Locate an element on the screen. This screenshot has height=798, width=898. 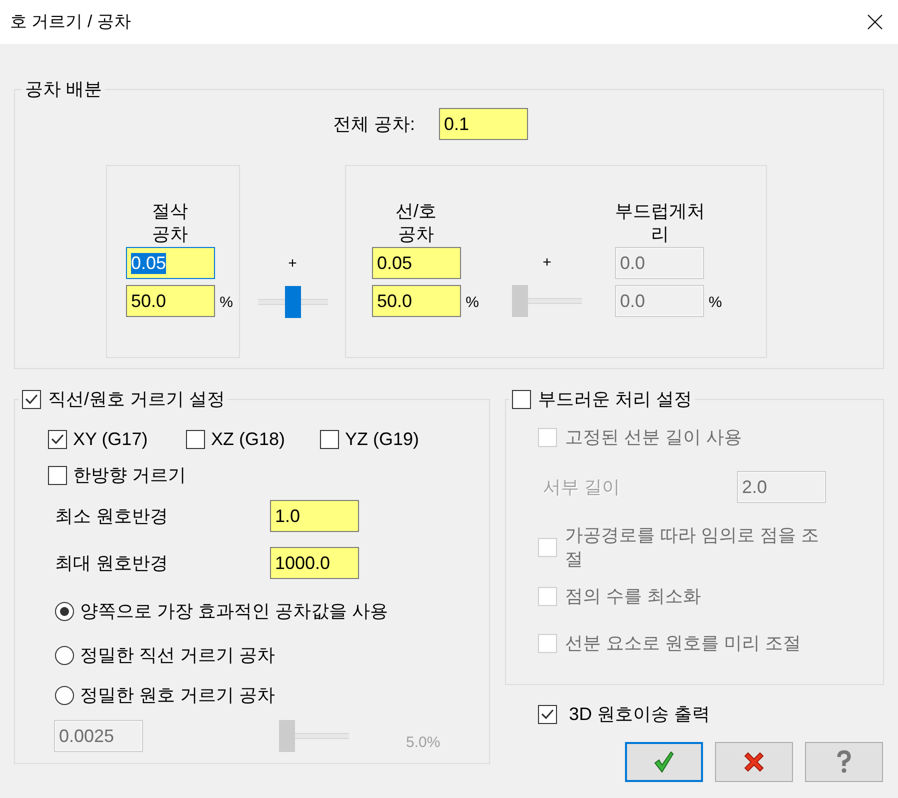
field-label: 부드럽게처리 is located at coordinates (660, 223).